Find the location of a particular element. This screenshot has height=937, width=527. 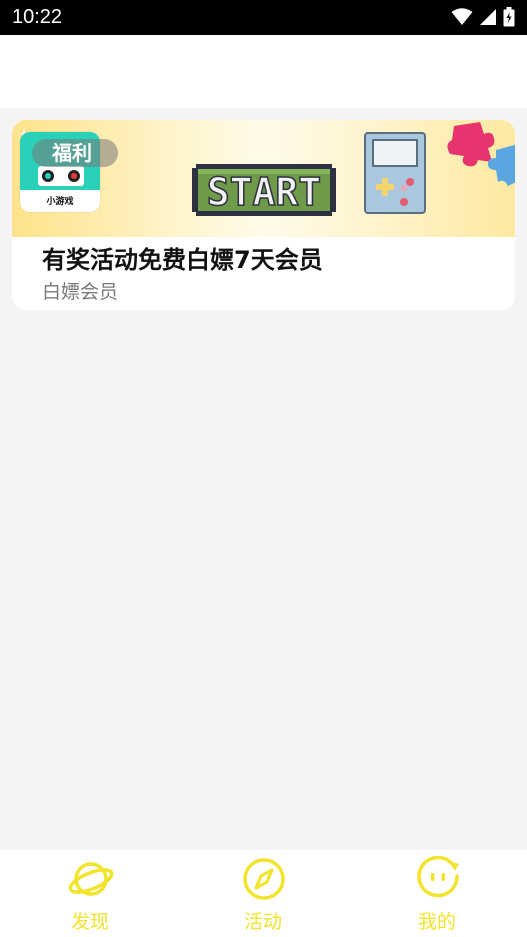

welfare-badge: 福利 is located at coordinates (75, 153).